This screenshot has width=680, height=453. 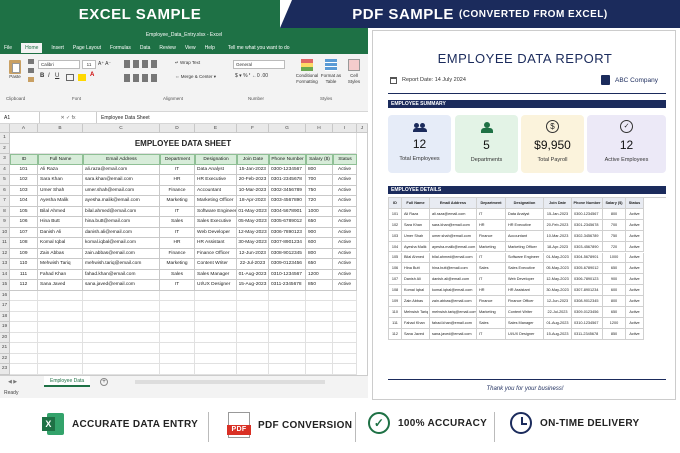 I want to click on column-header: J, so click(x=362, y=128).